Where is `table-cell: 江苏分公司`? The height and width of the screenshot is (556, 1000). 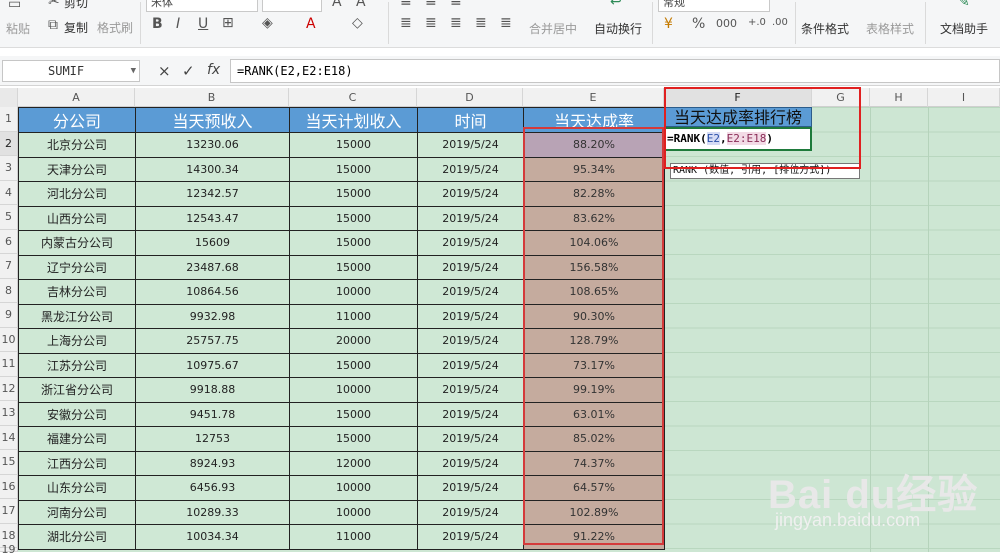
table-cell: 江苏分公司 is located at coordinates (77, 365).